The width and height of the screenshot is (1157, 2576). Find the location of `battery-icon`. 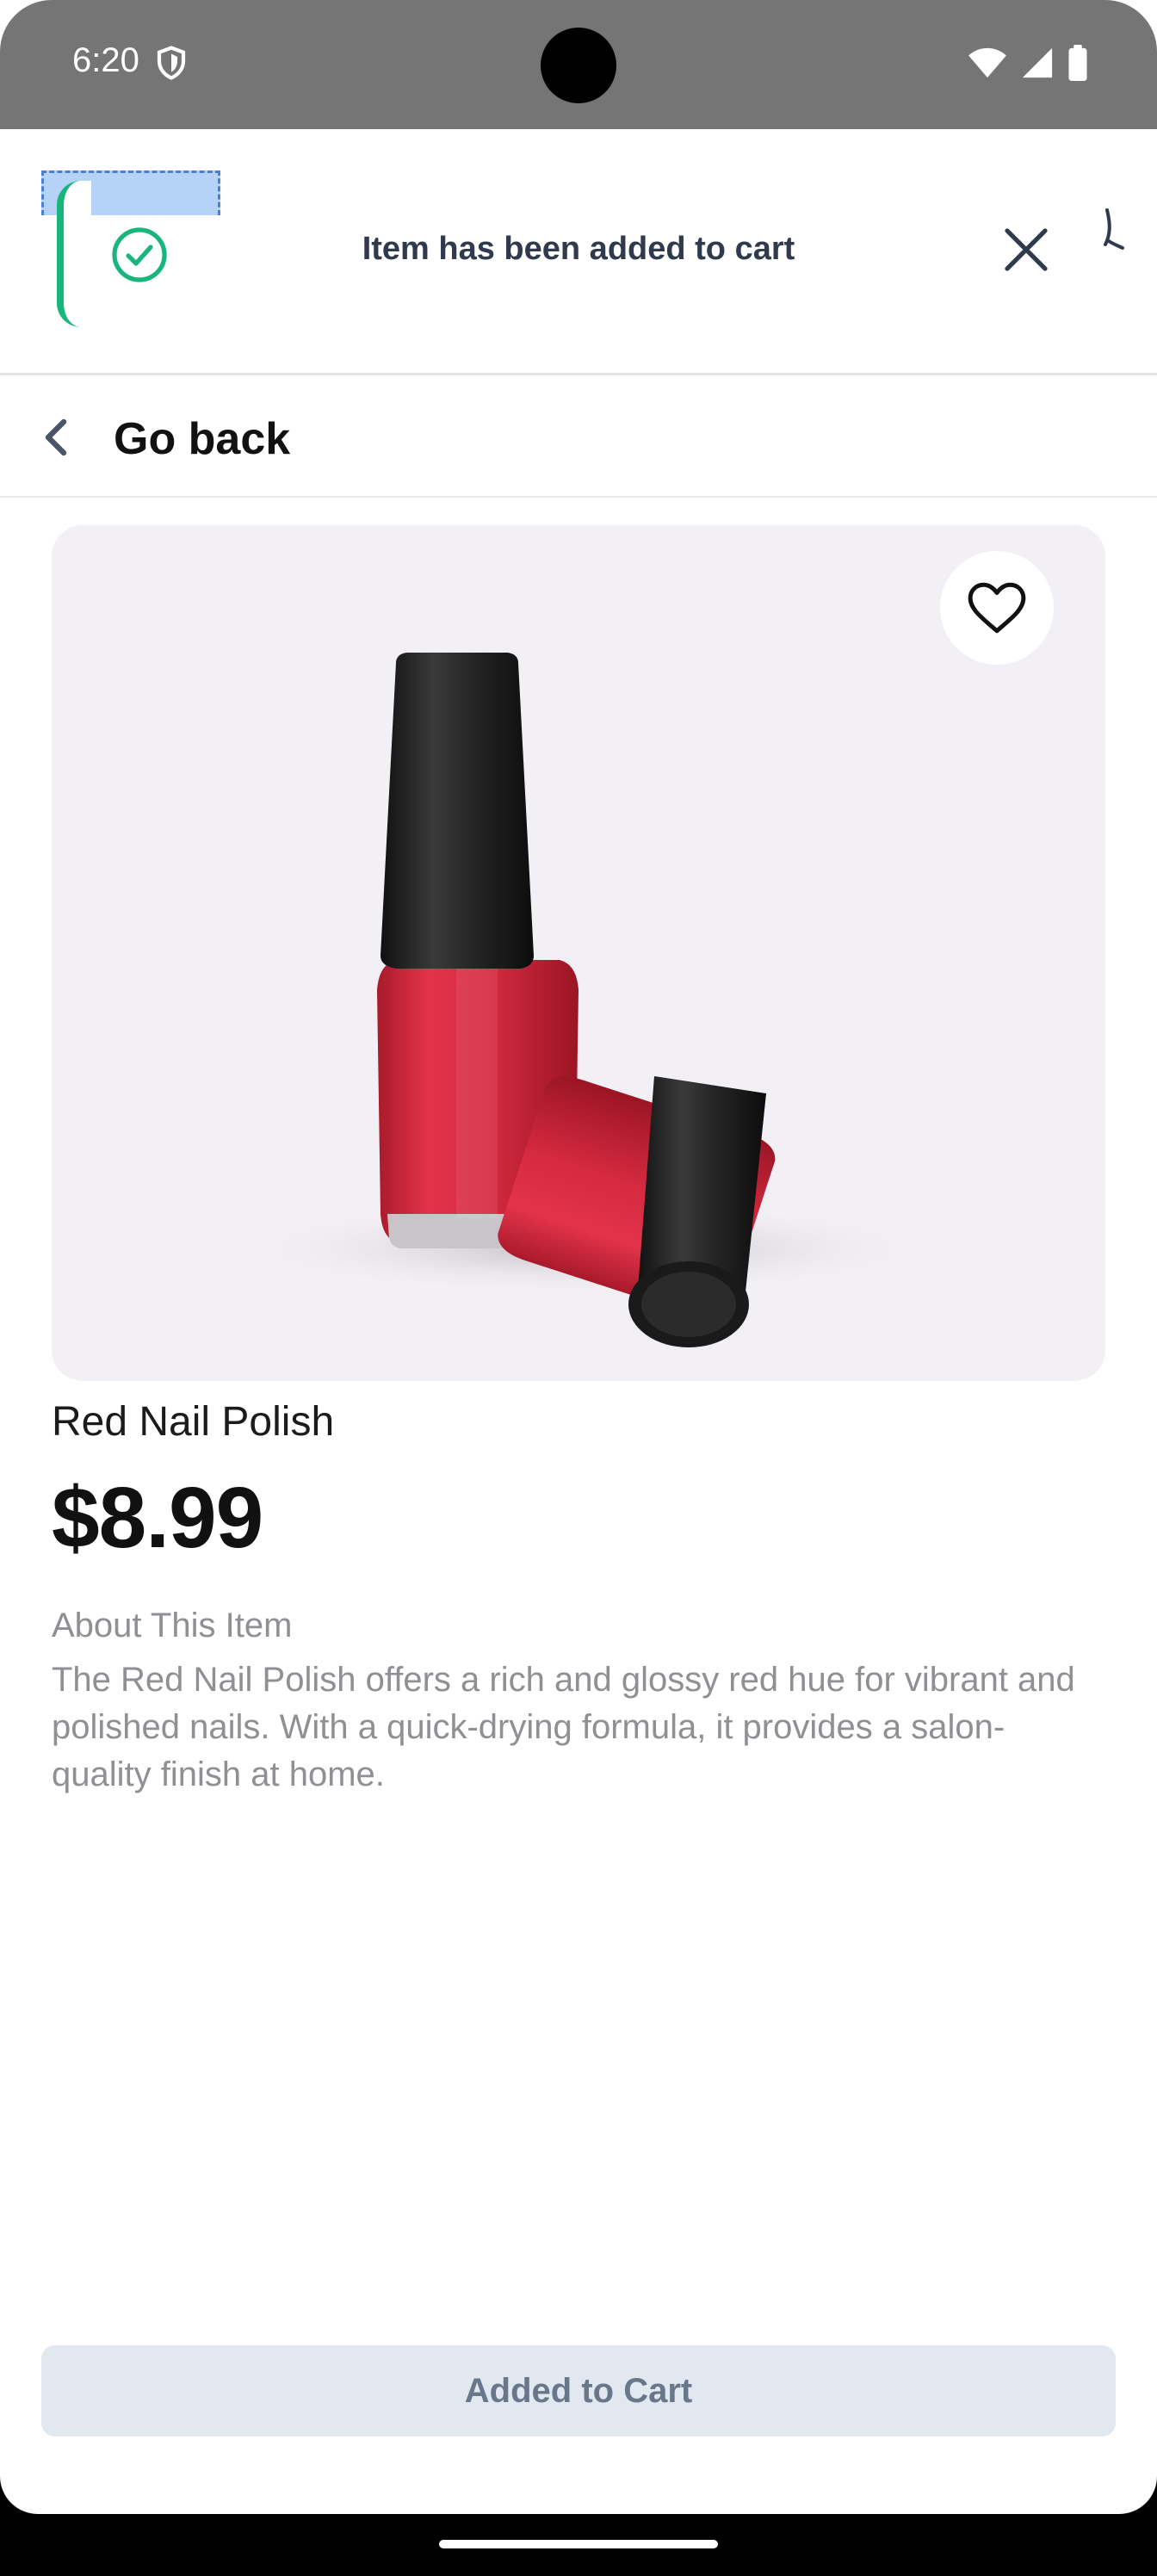

battery-icon is located at coordinates (1077, 63).